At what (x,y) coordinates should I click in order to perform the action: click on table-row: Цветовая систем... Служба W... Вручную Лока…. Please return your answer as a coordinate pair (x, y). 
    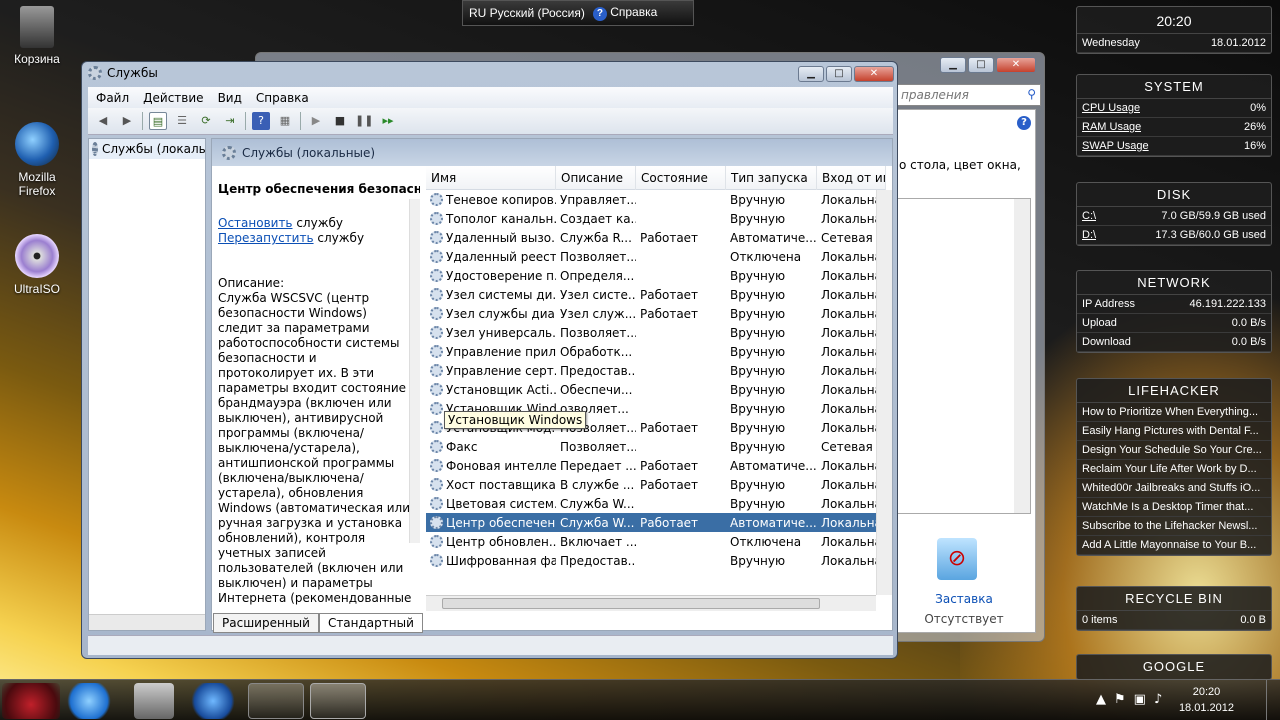
    Looking at the image, I should click on (656, 503).